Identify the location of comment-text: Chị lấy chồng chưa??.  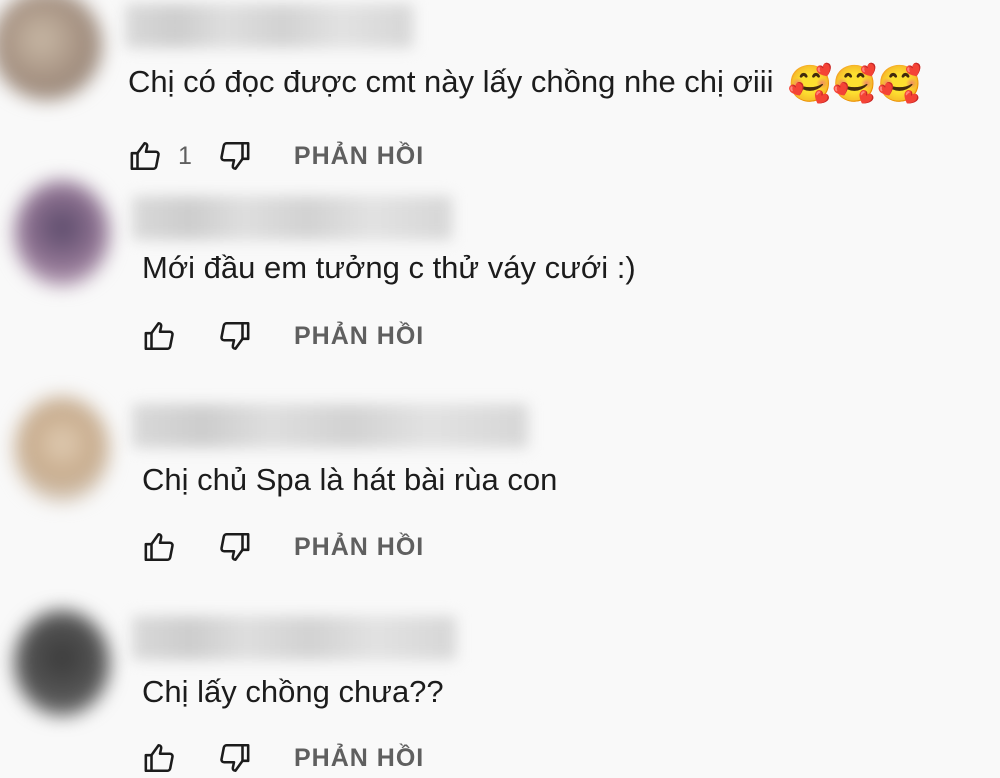
(293, 692).